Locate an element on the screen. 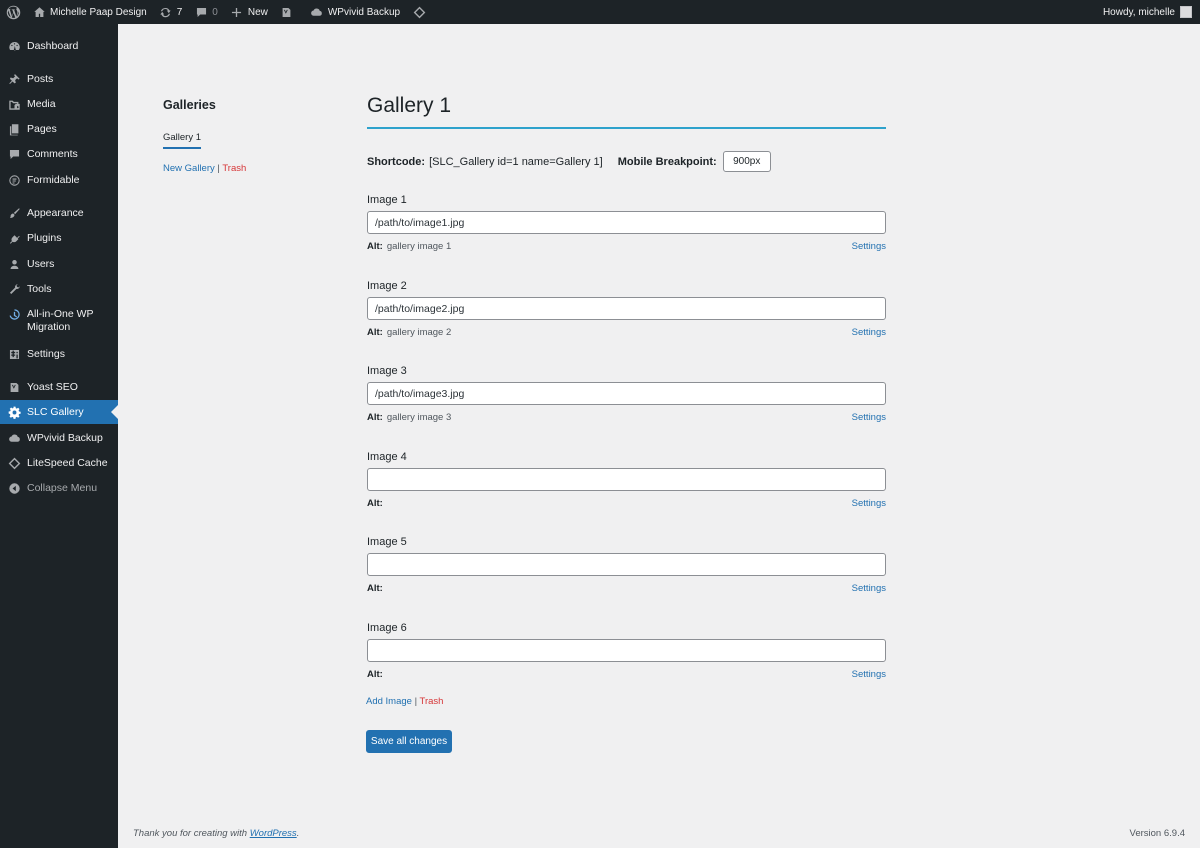  sidebar-item-label: WPvivid Backup is located at coordinates (65, 438).